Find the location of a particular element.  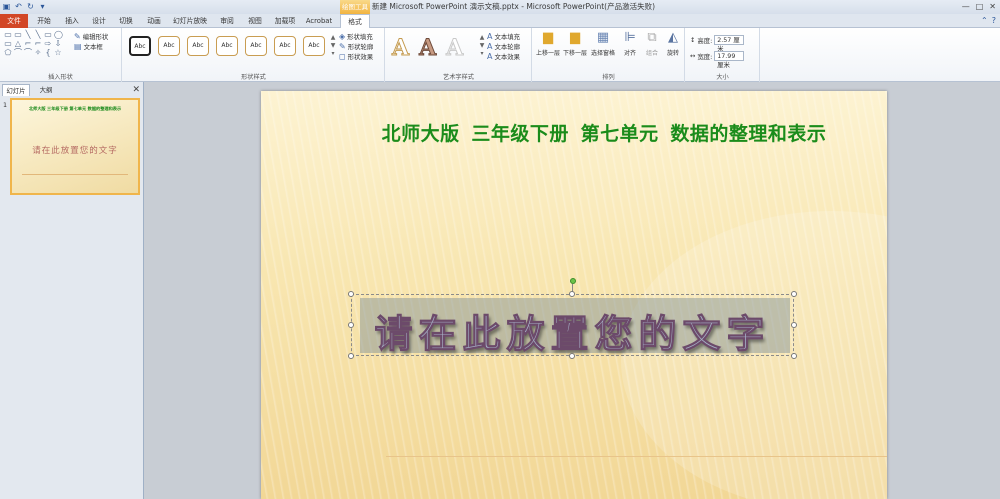

rotation-handle is located at coordinates (573, 281).